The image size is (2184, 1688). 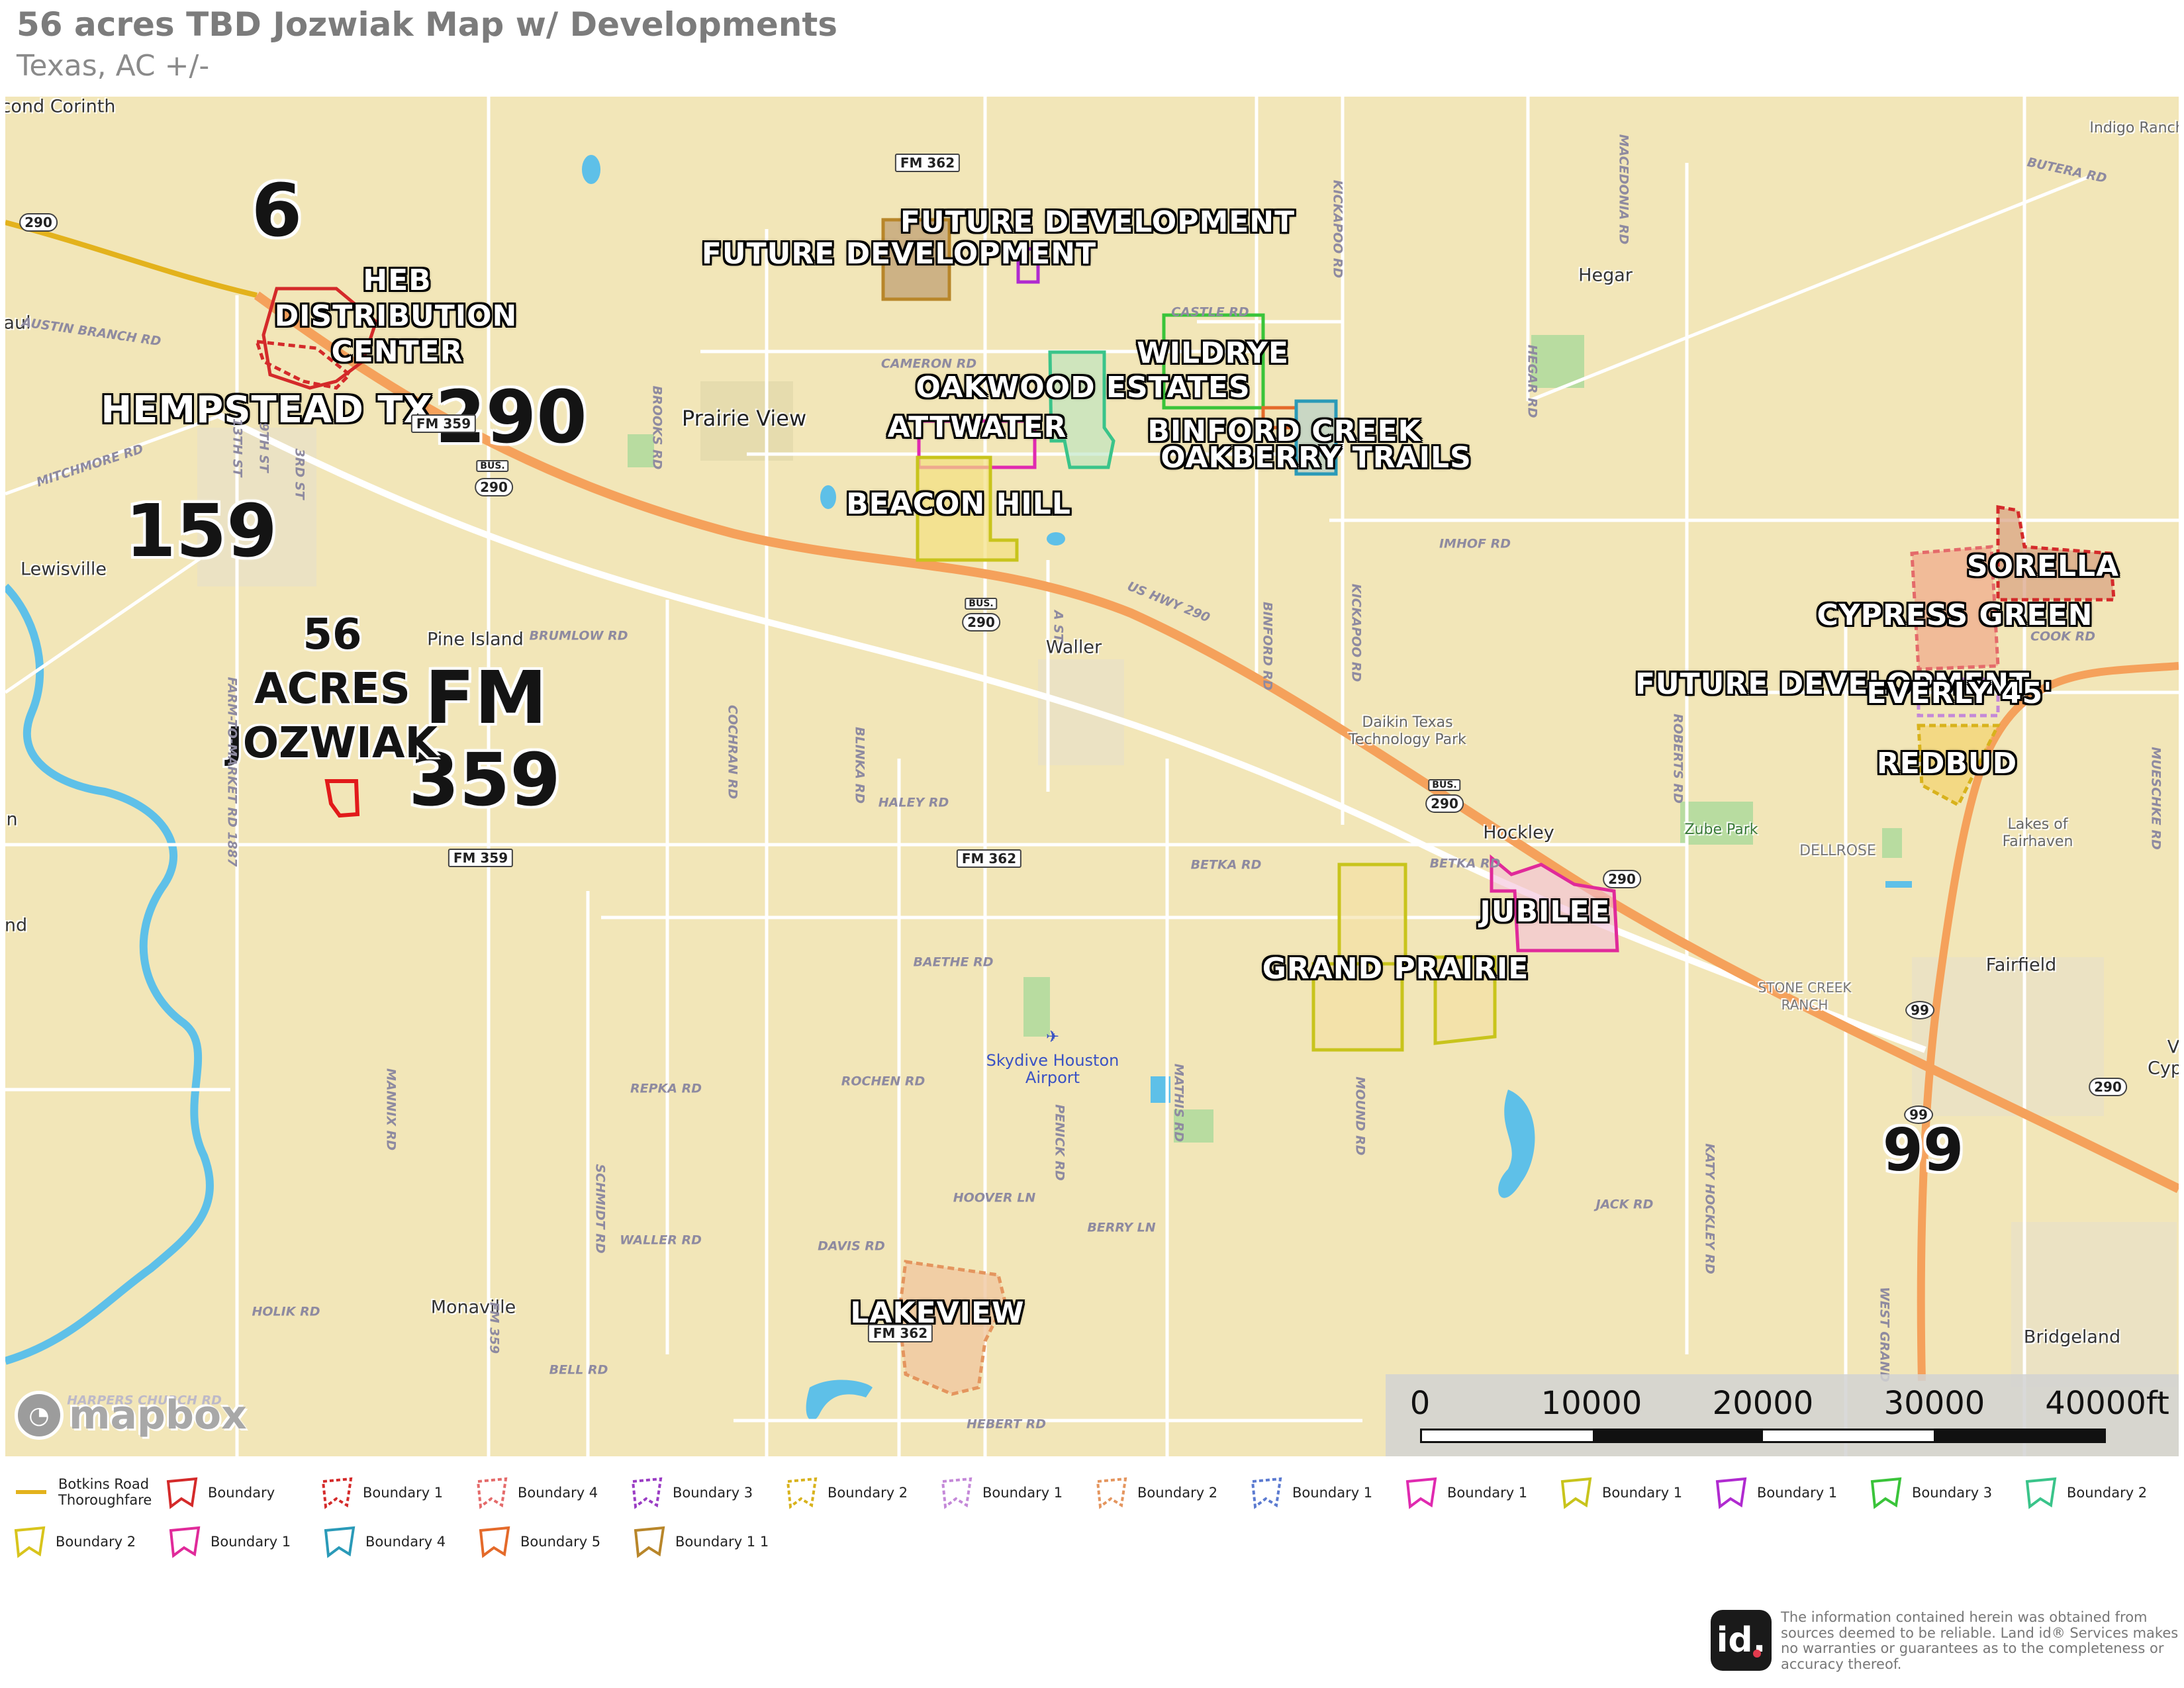 What do you see at coordinates (332, 743) in the screenshot?
I see `subject-label-line-3: JOZWIAK` at bounding box center [332, 743].